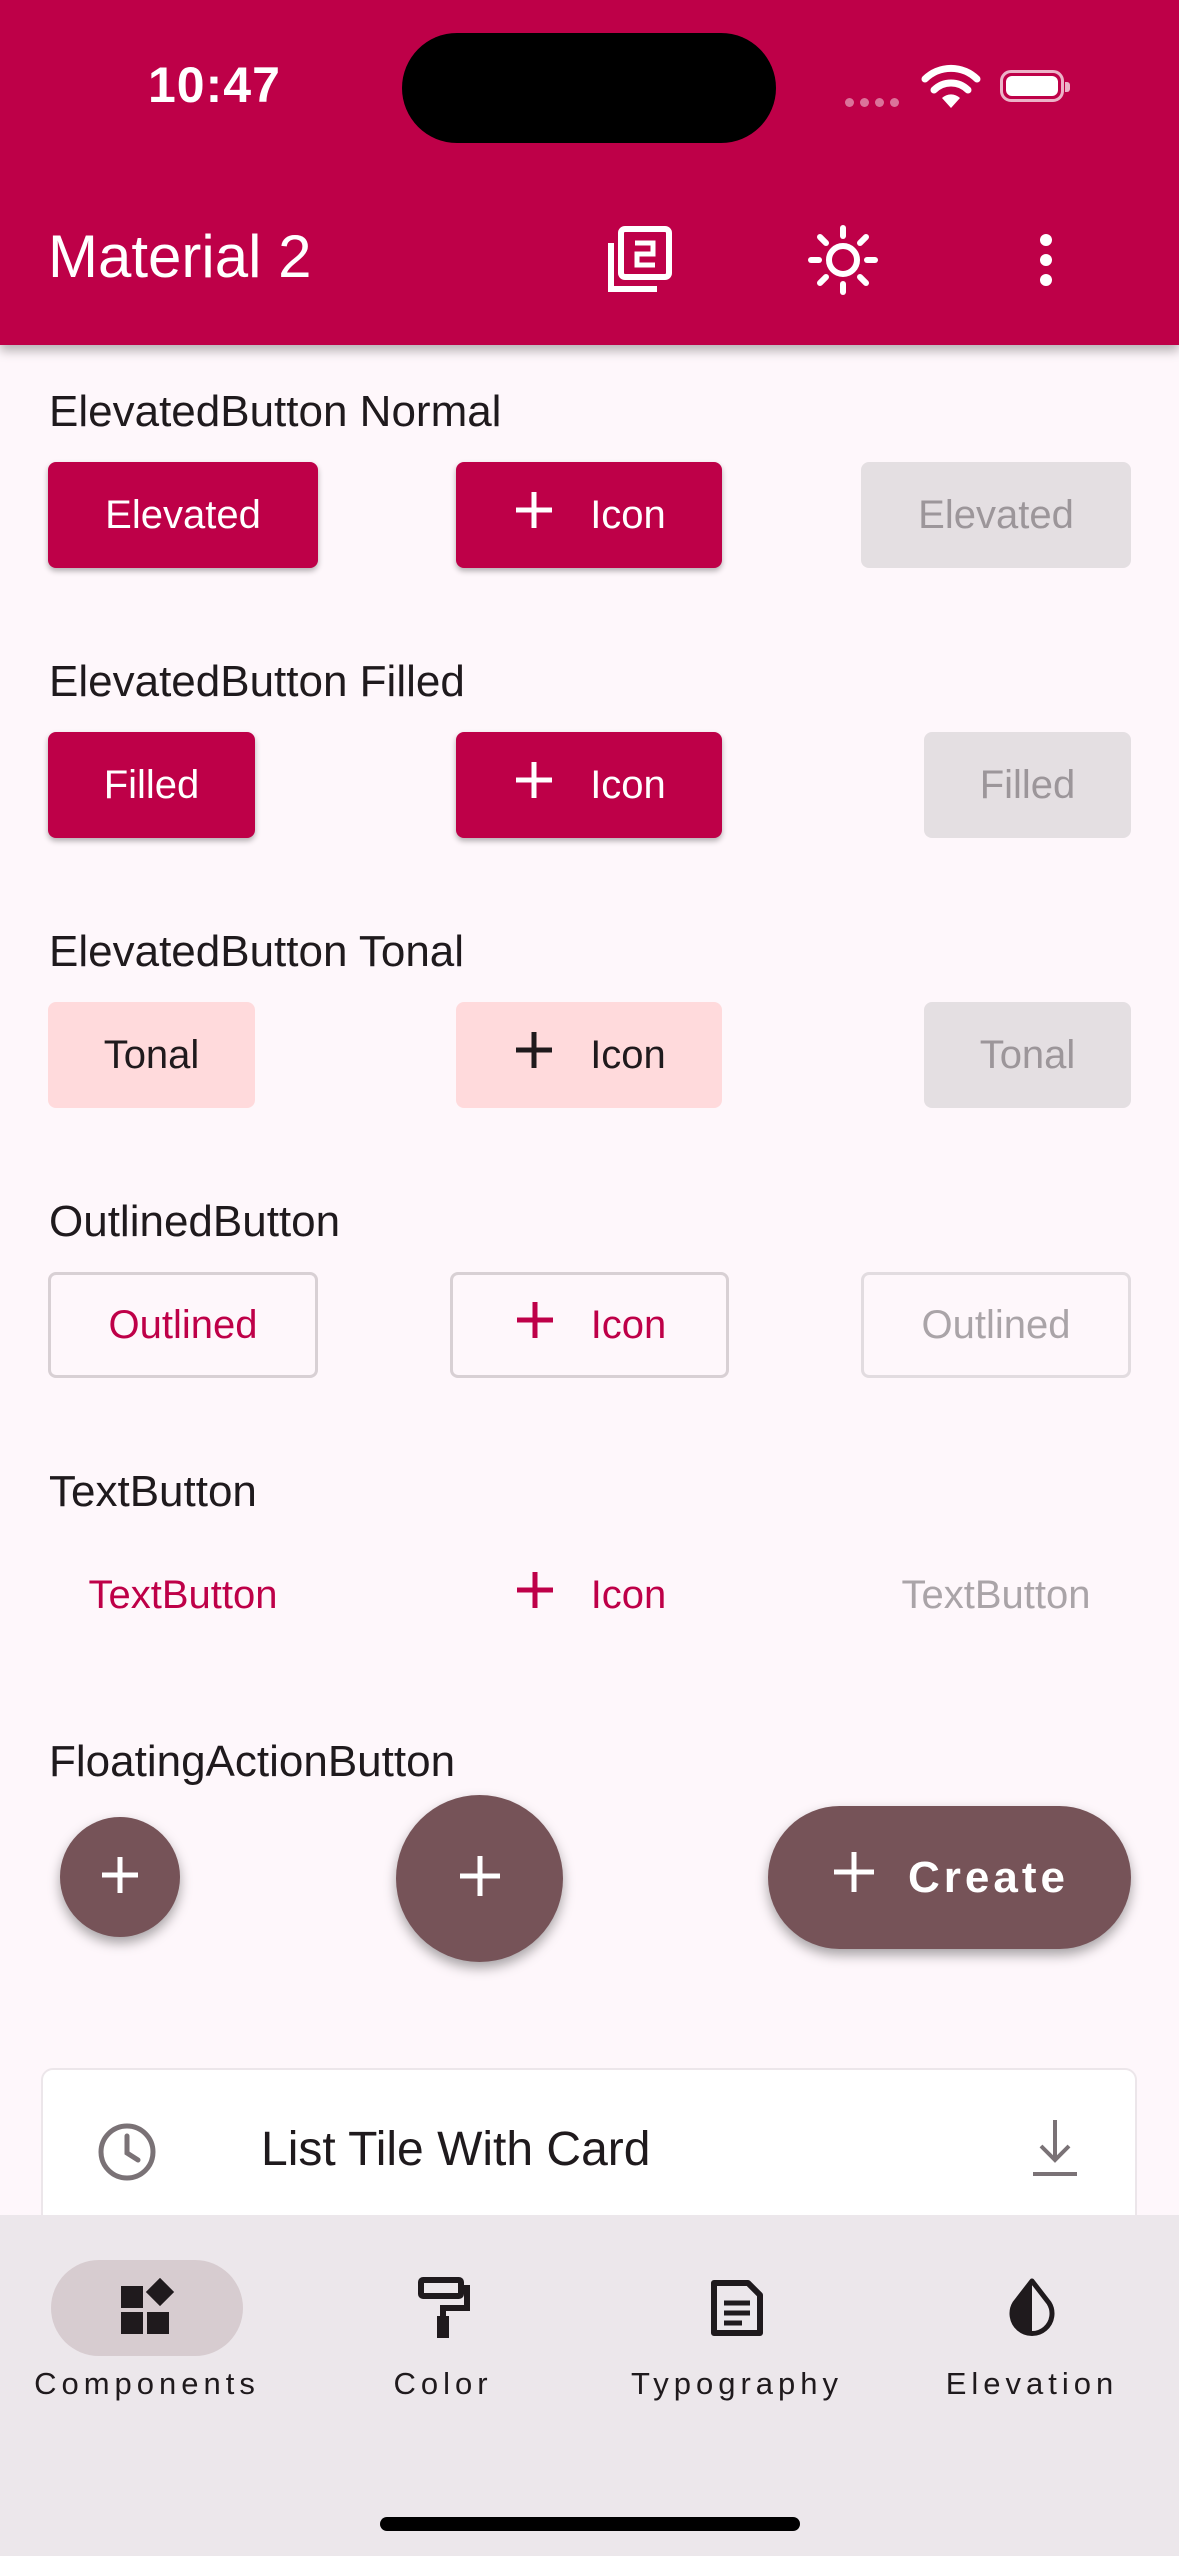 This screenshot has width=1179, height=2556. I want to click on section-label-outlined: OutlinedButton, so click(195, 1221).